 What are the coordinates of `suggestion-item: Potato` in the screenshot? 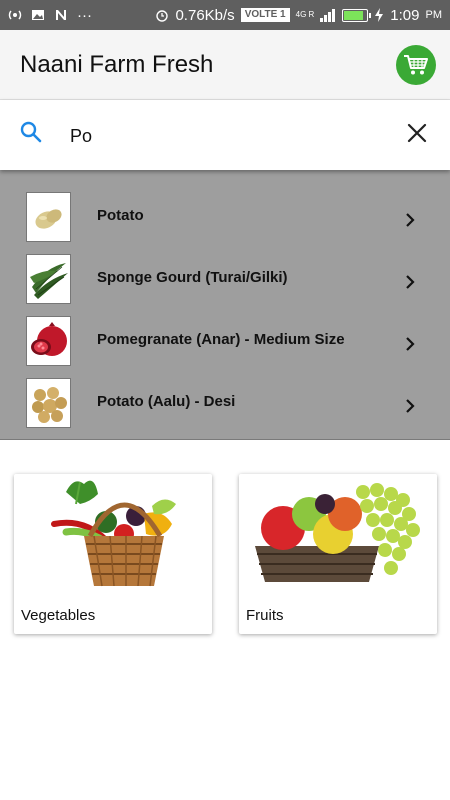 It's located at (225, 223).